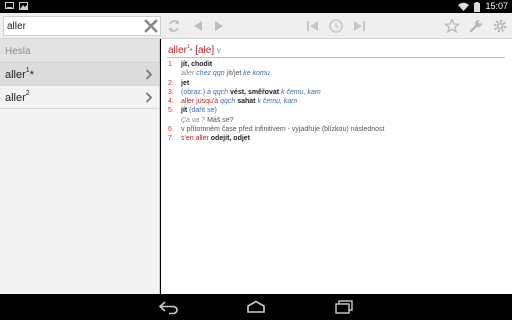 Image resolution: width=512 pixels, height=320 pixels. I want to click on navigation-bar, so click(256, 307).